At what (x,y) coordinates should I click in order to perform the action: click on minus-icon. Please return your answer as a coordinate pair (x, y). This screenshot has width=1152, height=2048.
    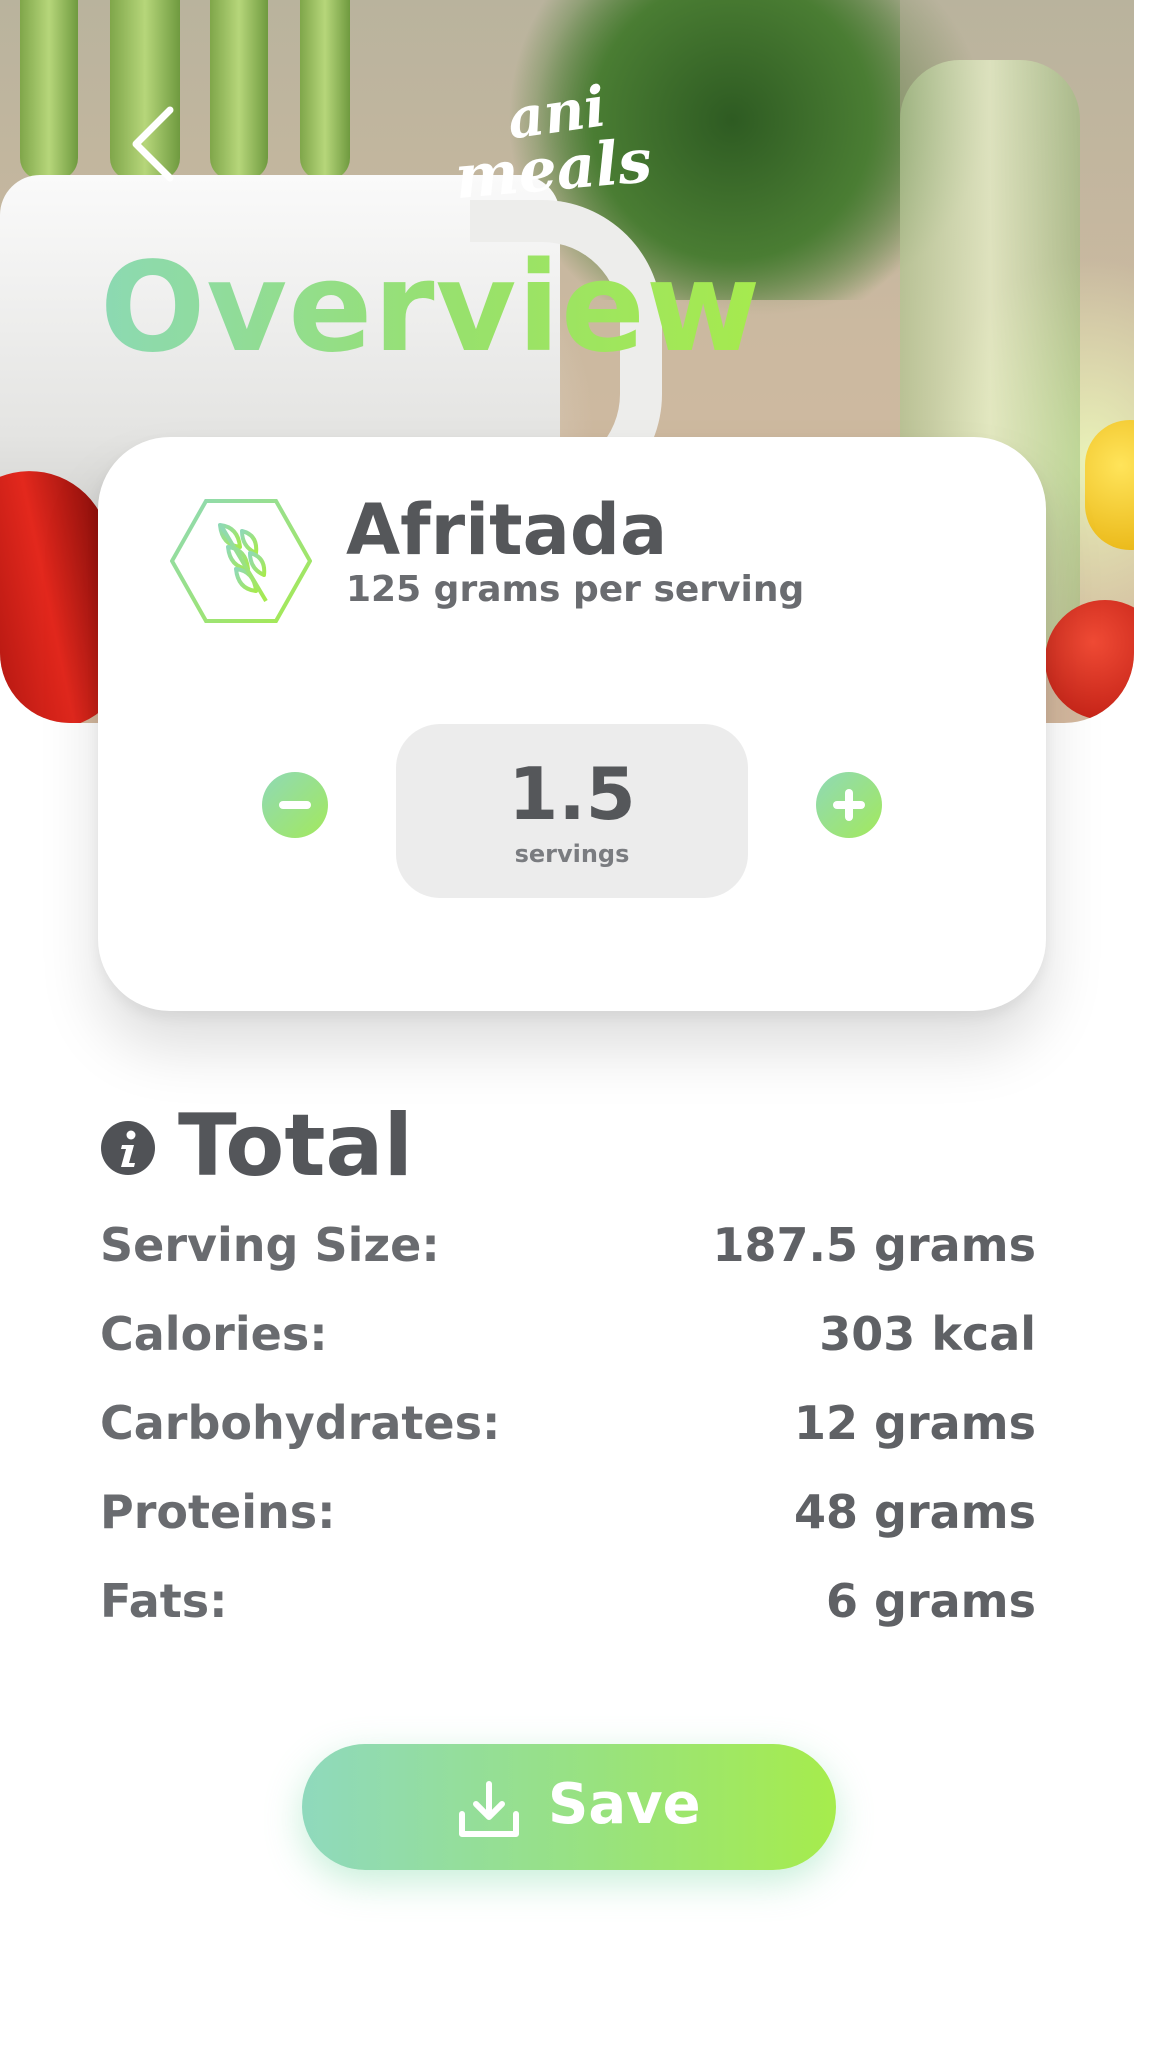
    Looking at the image, I should click on (295, 805).